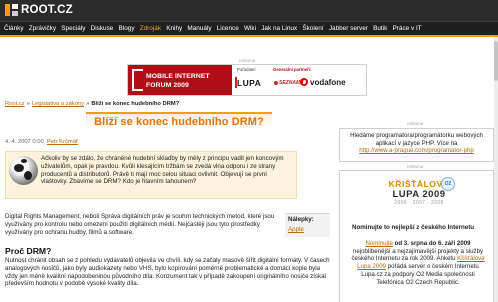  I want to click on banner-partners-label: Generální partneři:, so click(292, 69).